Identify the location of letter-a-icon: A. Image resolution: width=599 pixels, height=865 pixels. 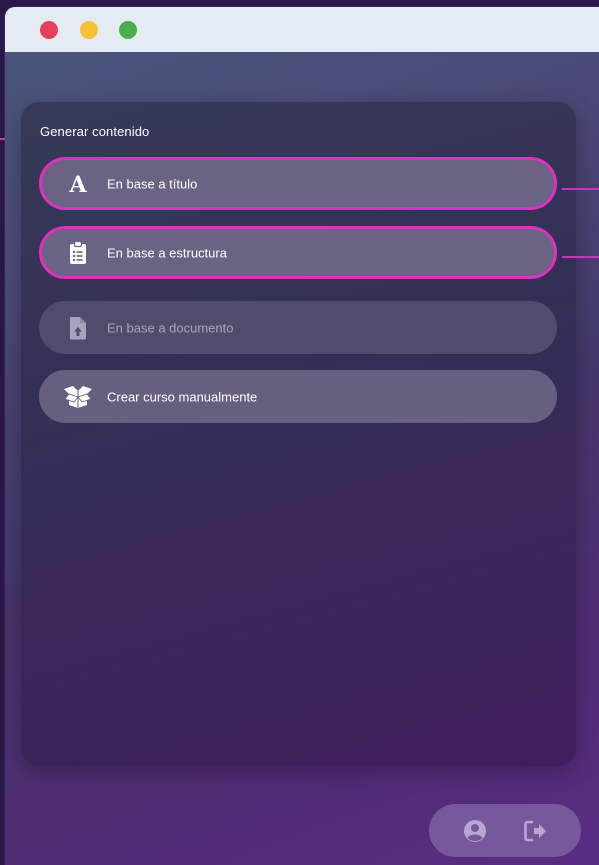
(78, 184).